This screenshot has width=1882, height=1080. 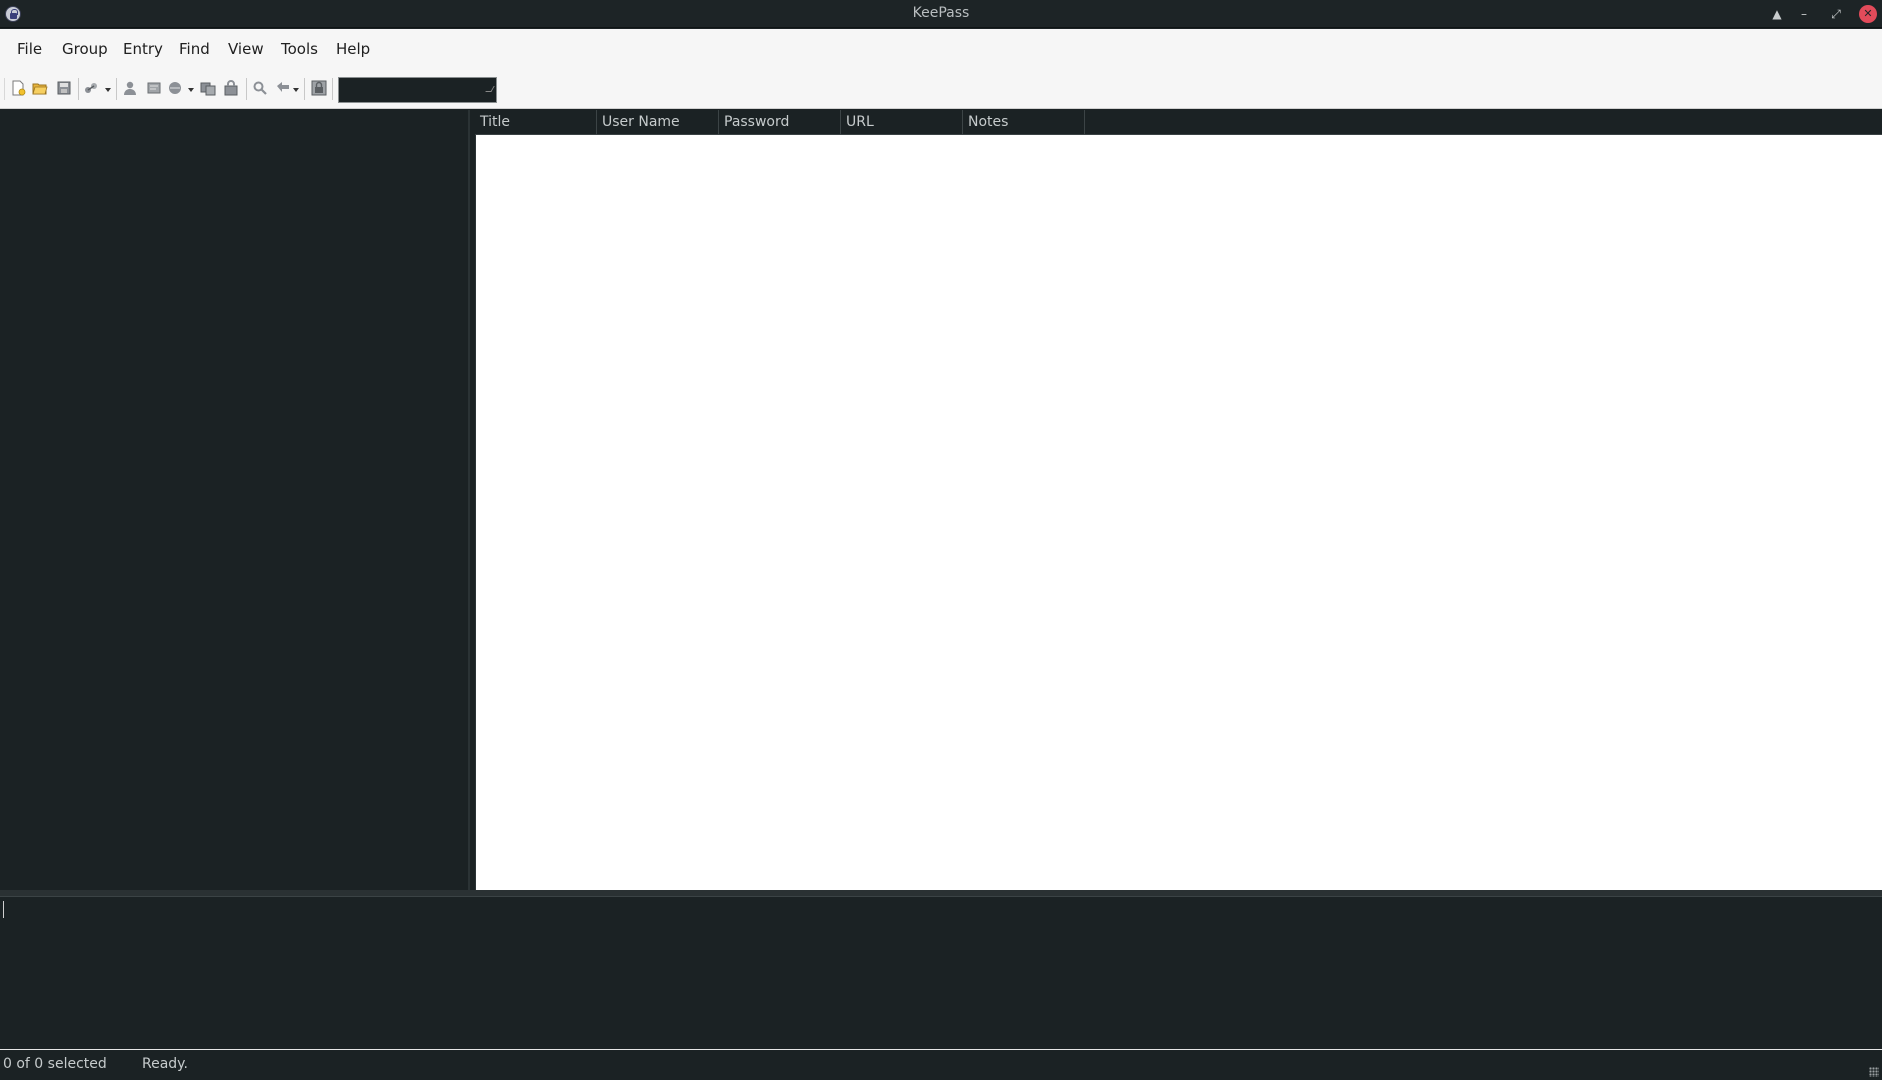 What do you see at coordinates (941, 972) in the screenshot?
I see `entry-details-panel` at bounding box center [941, 972].